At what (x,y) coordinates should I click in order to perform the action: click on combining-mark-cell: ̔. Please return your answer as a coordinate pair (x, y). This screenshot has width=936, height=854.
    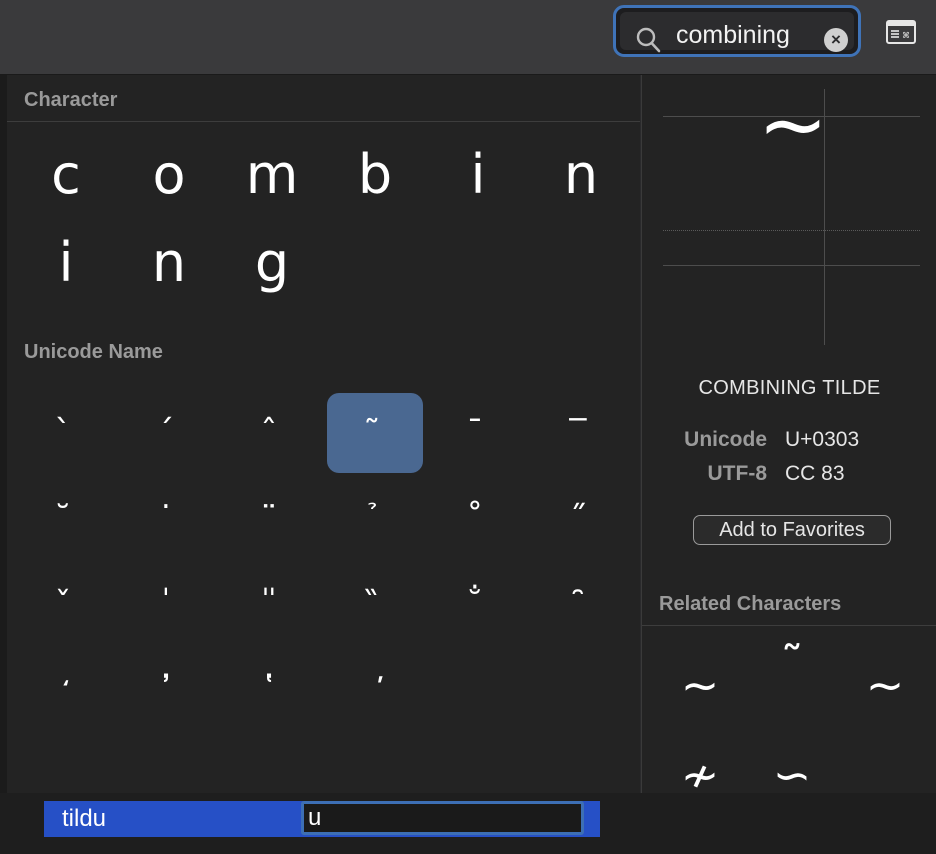
    Looking at the image, I should click on (272, 691).